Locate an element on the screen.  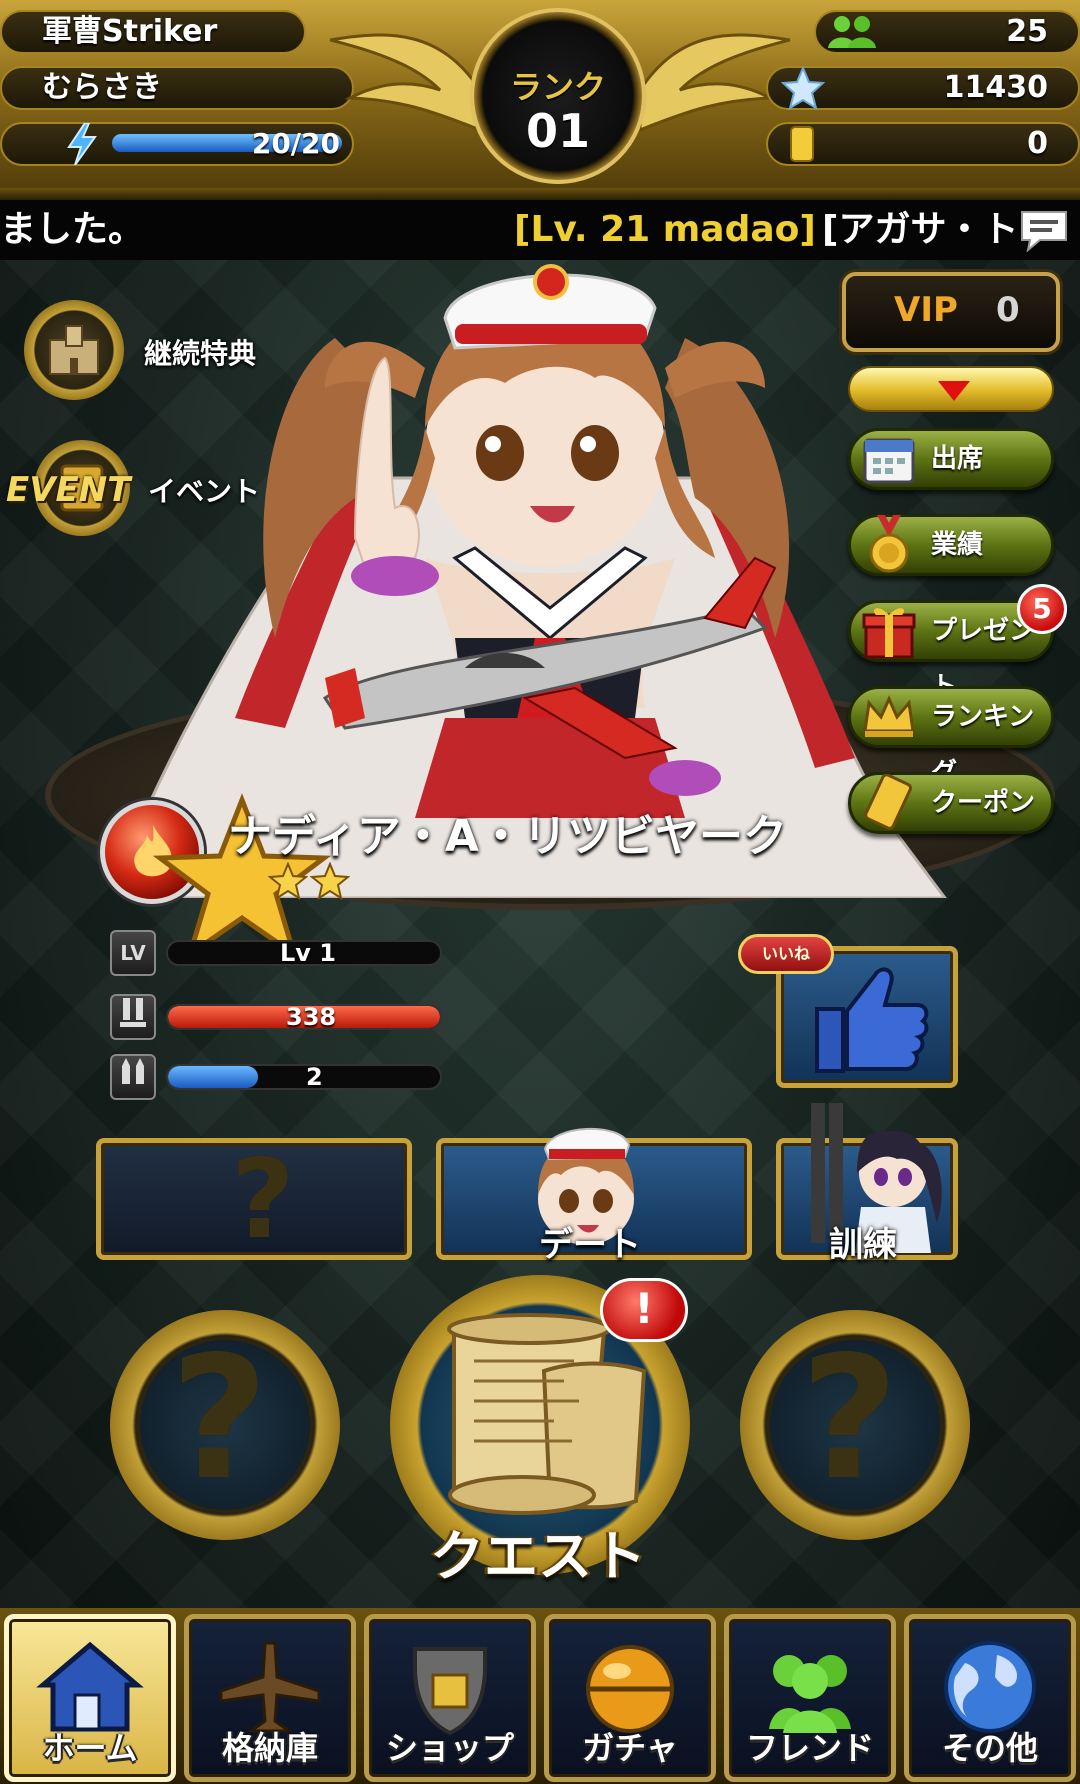
level-icon: LV is located at coordinates (133, 953).